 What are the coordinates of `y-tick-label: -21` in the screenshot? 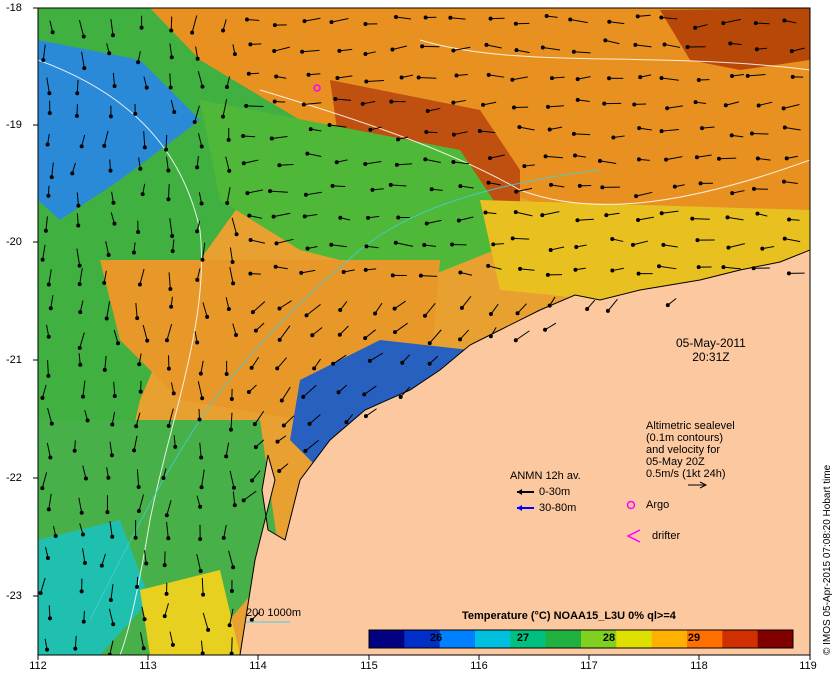 It's located at (14, 360).